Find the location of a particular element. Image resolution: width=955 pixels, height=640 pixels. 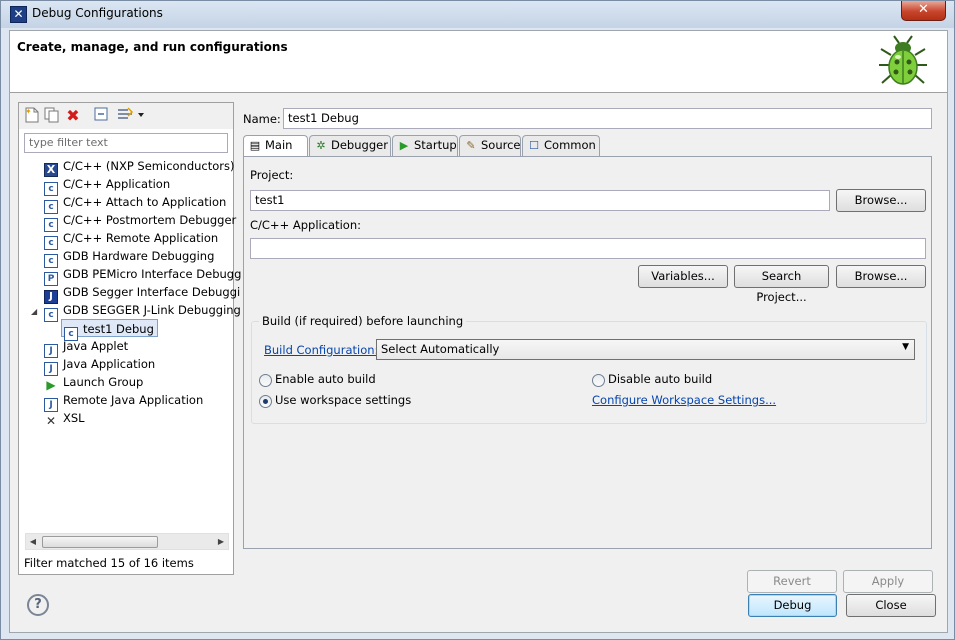

tab-common: ☐ Common is located at coordinates (561, 145).